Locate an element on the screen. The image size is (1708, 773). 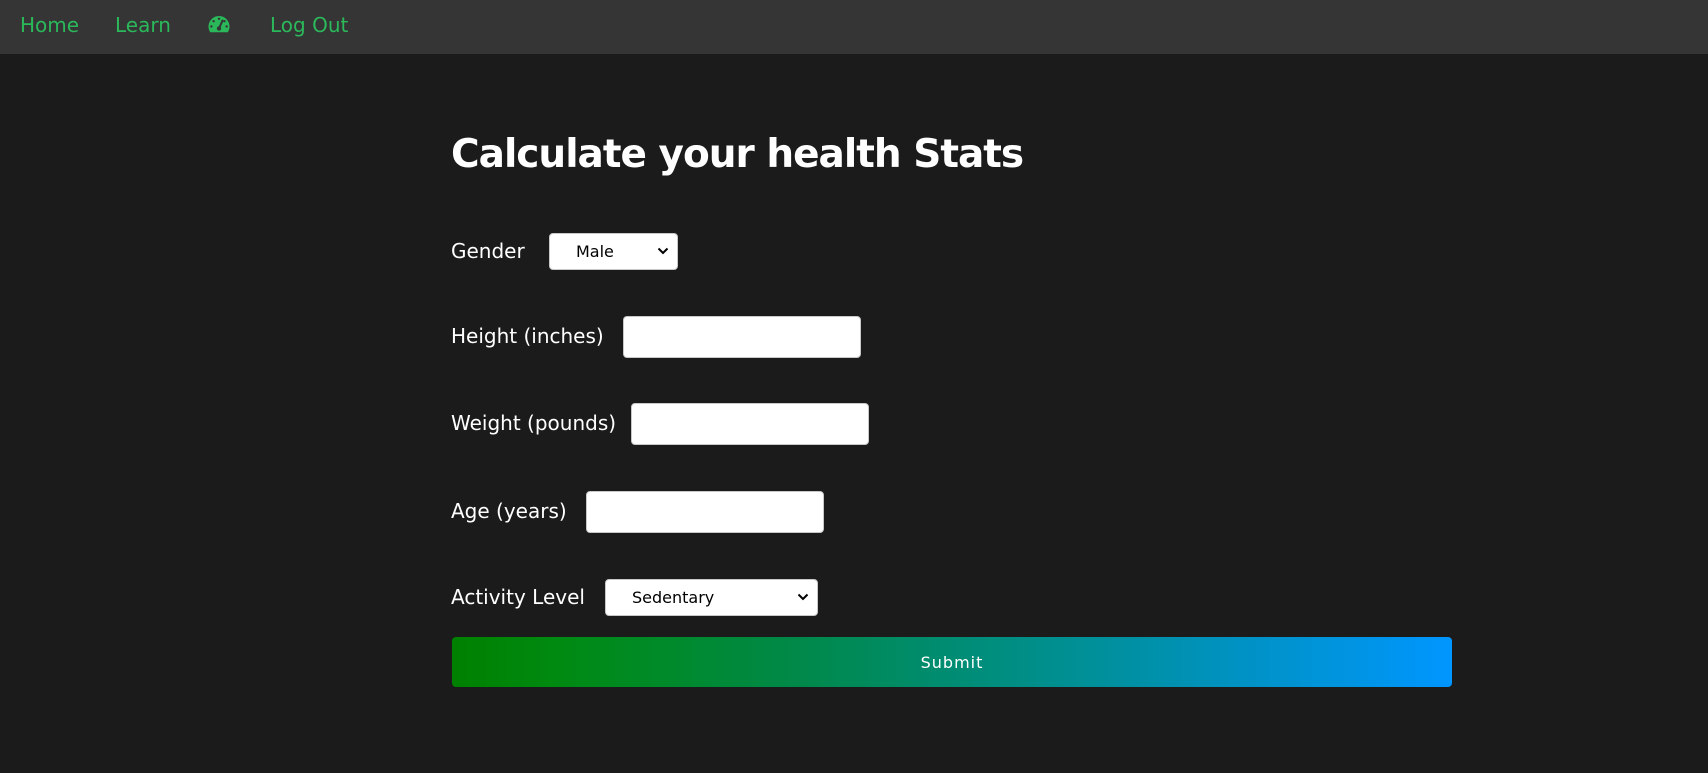
gender-label: Gender is located at coordinates (488, 251).